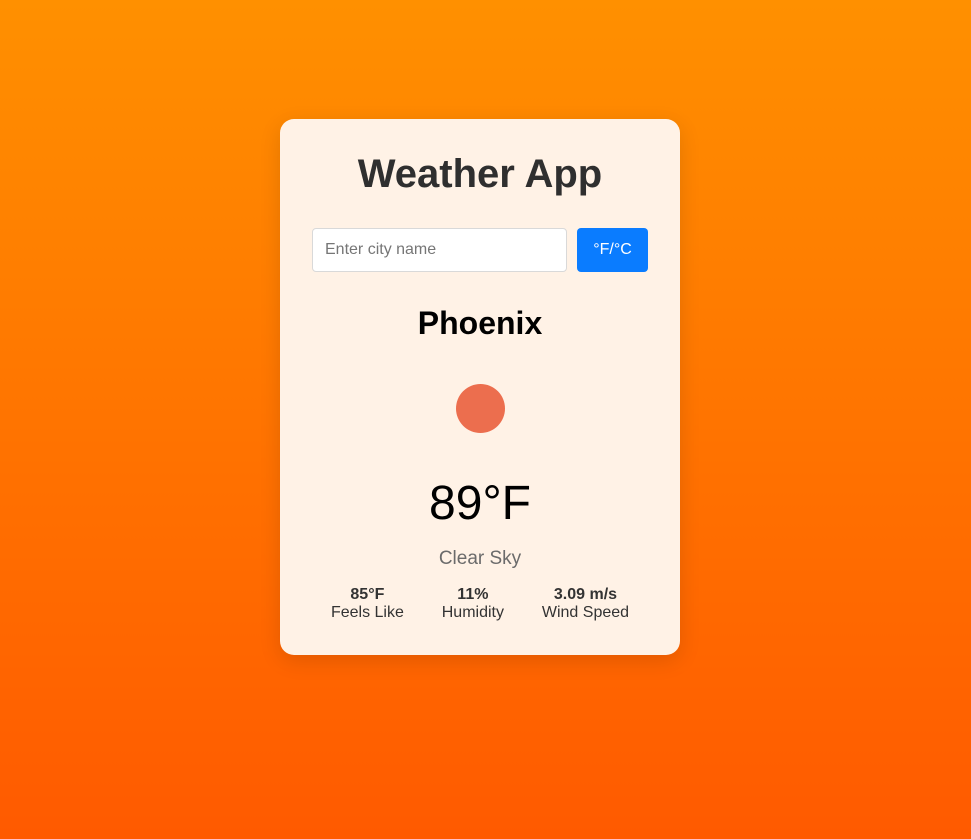 The image size is (971, 839). What do you see at coordinates (585, 612) in the screenshot?
I see `wind-speed-label: Wind Speed` at bounding box center [585, 612].